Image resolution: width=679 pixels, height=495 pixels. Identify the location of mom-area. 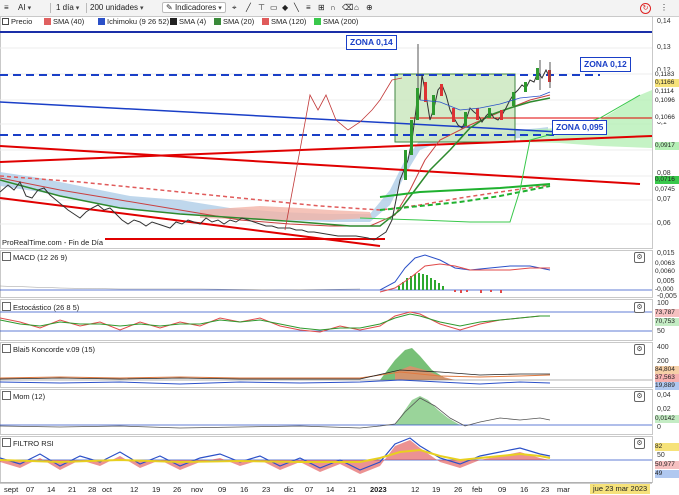
(427, 410).